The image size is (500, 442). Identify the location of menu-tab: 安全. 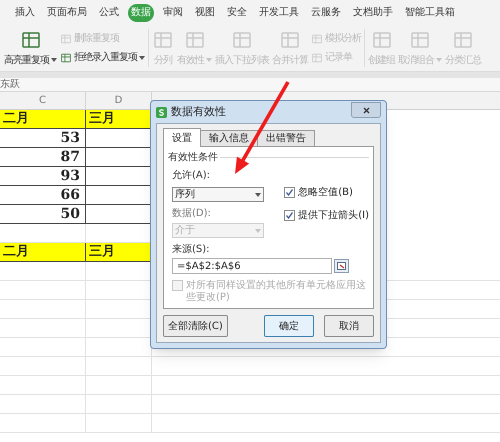
(237, 13).